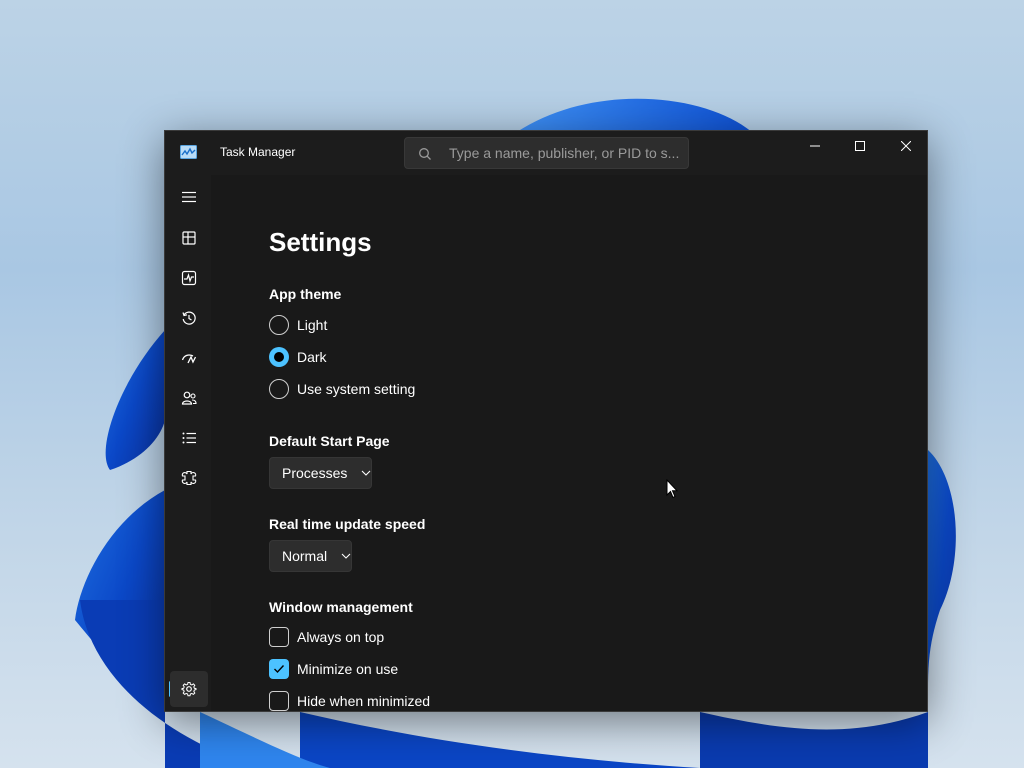  I want to click on history-icon, so click(189, 318).